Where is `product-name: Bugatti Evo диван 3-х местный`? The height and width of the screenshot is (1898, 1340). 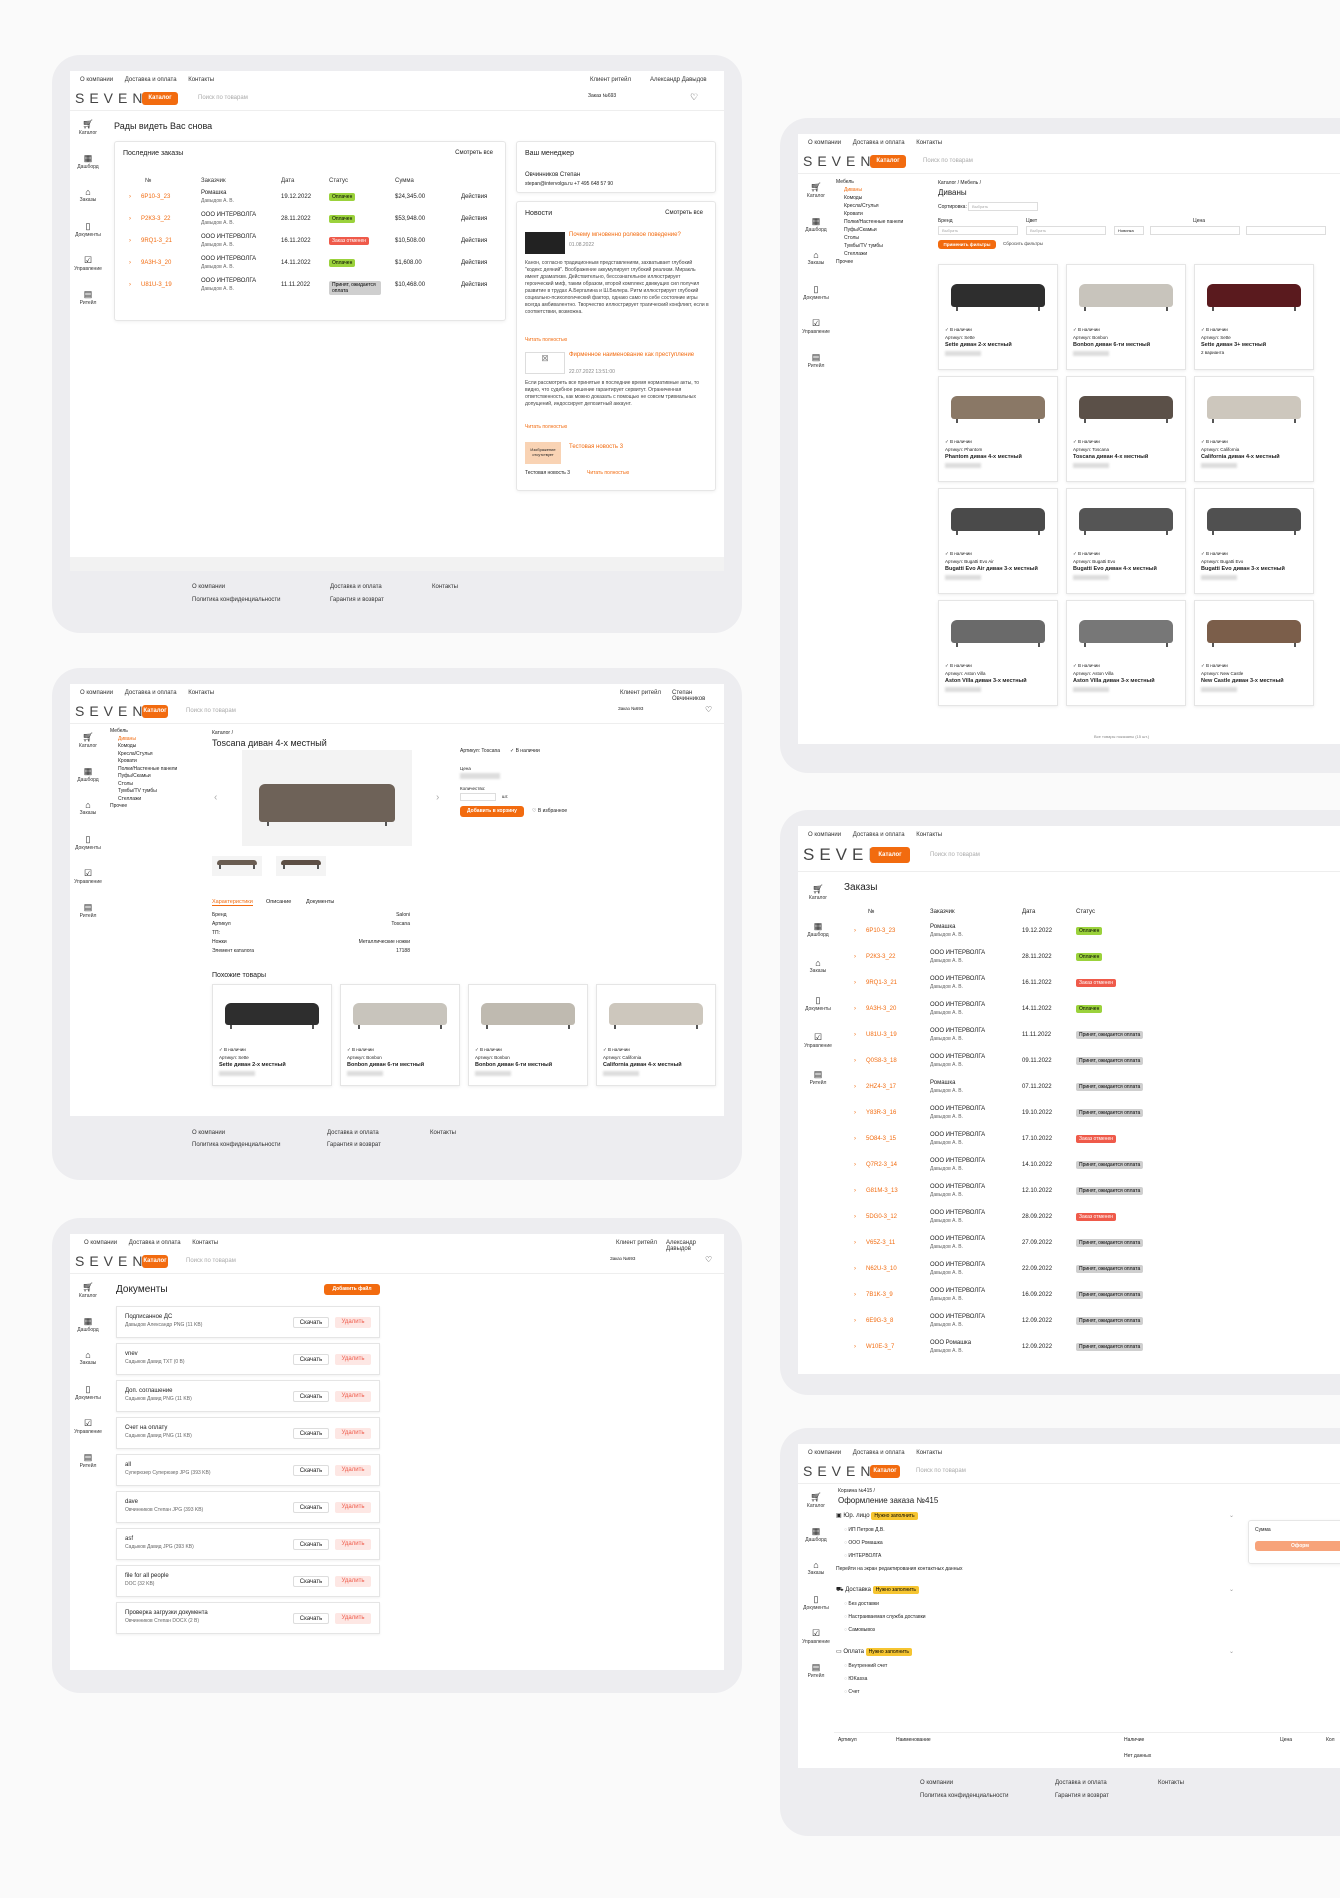
product-name: Bugatti Evo диван 3-х местный is located at coordinates (1255, 569).